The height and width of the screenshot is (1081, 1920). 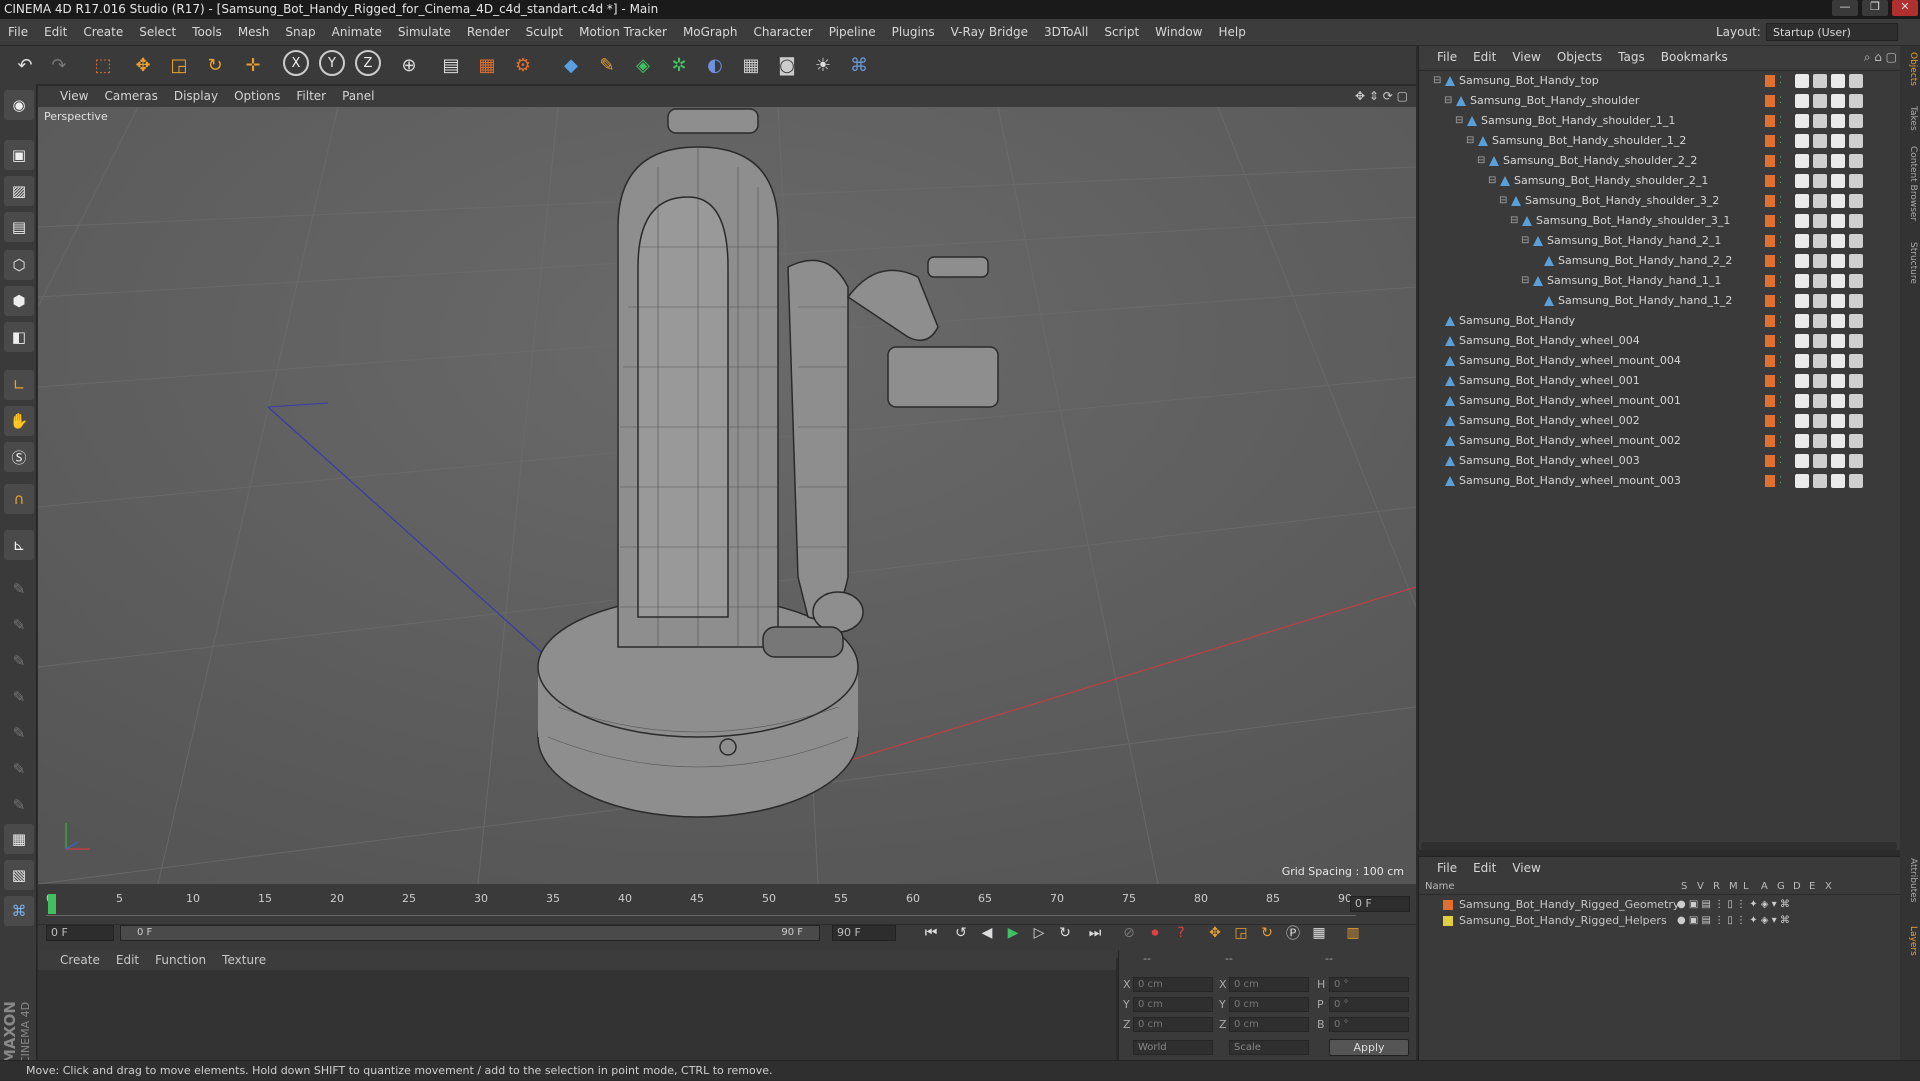 I want to click on start-frame-field: 0 F, so click(x=80, y=933).